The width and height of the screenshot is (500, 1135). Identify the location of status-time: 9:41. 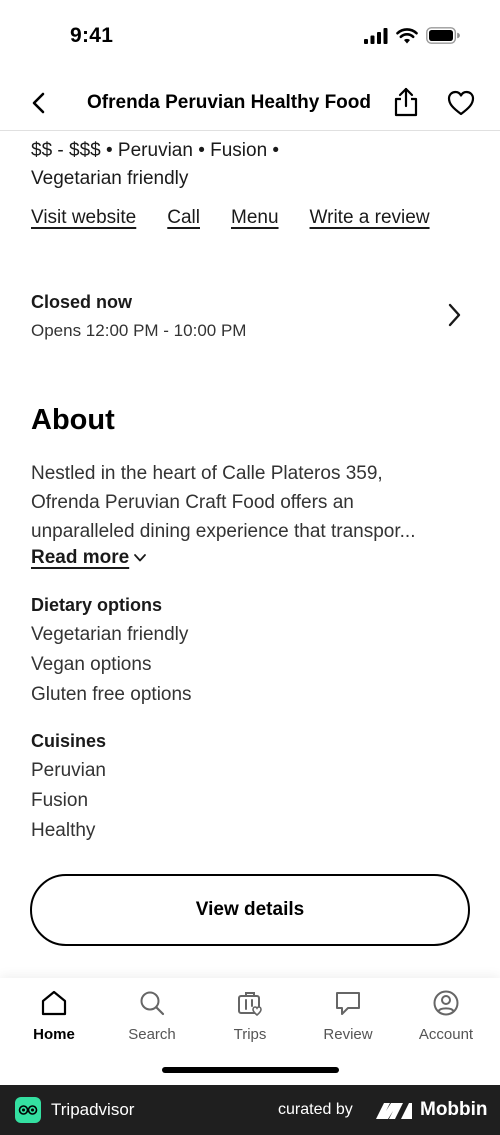
(92, 35).